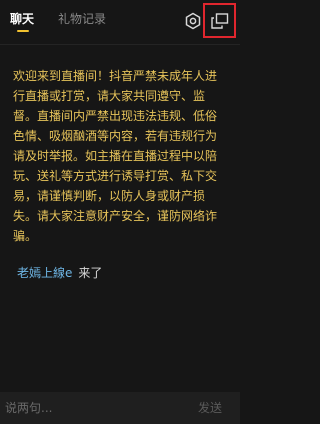 The height and width of the screenshot is (424, 320). I want to click on chat-input, so click(95, 408).